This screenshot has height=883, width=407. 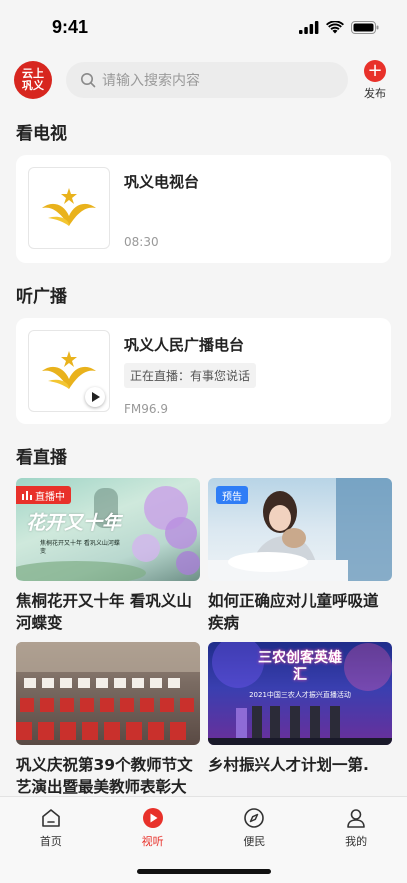 I want to click on search-icon, so click(x=88, y=80).